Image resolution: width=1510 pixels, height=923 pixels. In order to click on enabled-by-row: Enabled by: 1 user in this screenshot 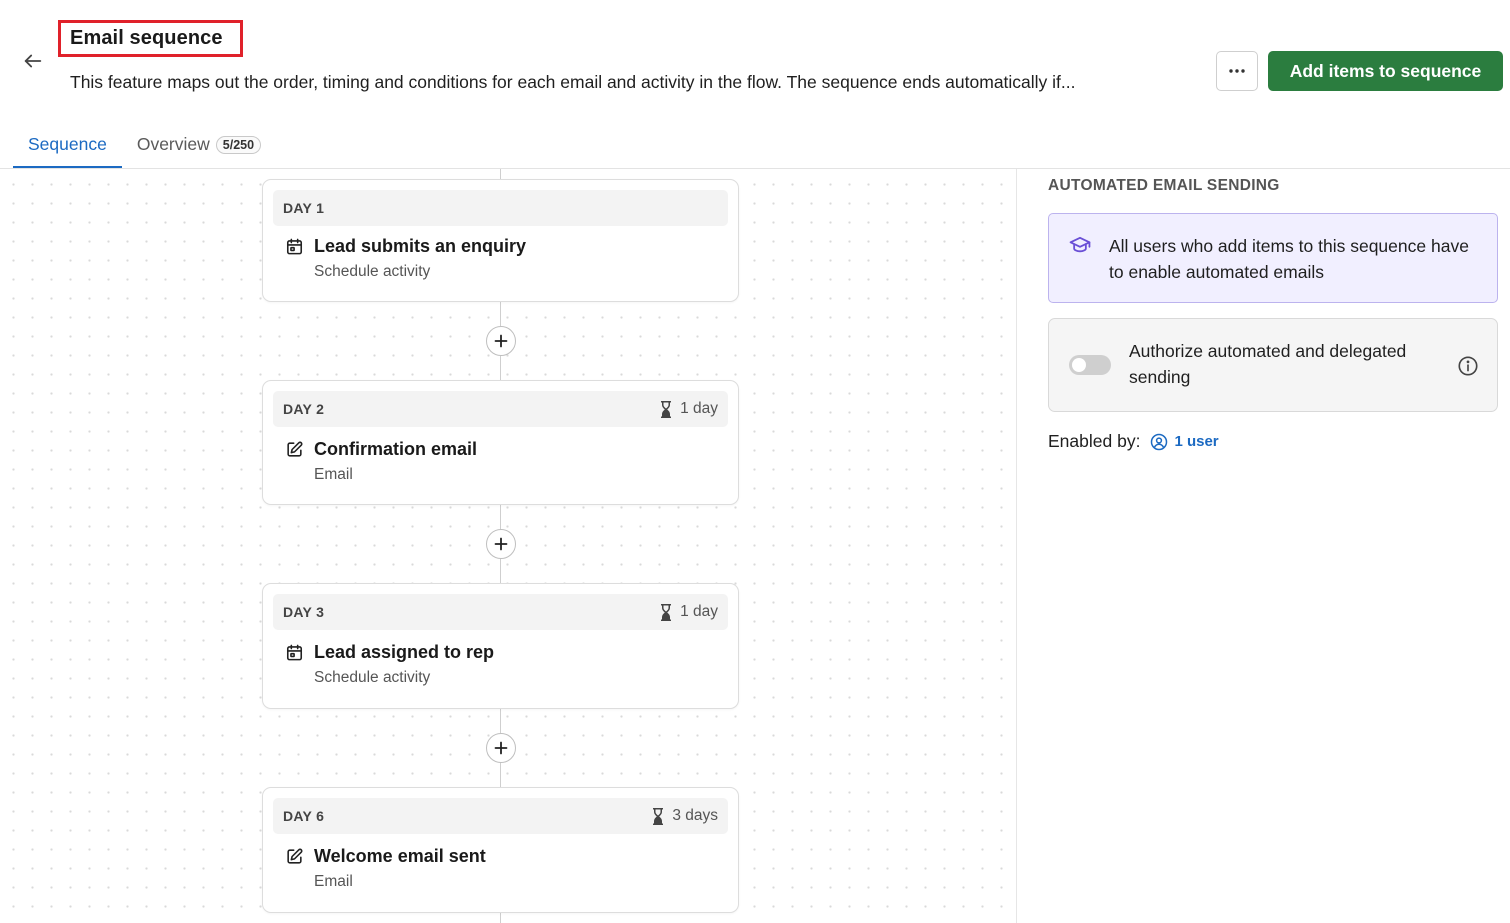, I will do `click(1133, 441)`.